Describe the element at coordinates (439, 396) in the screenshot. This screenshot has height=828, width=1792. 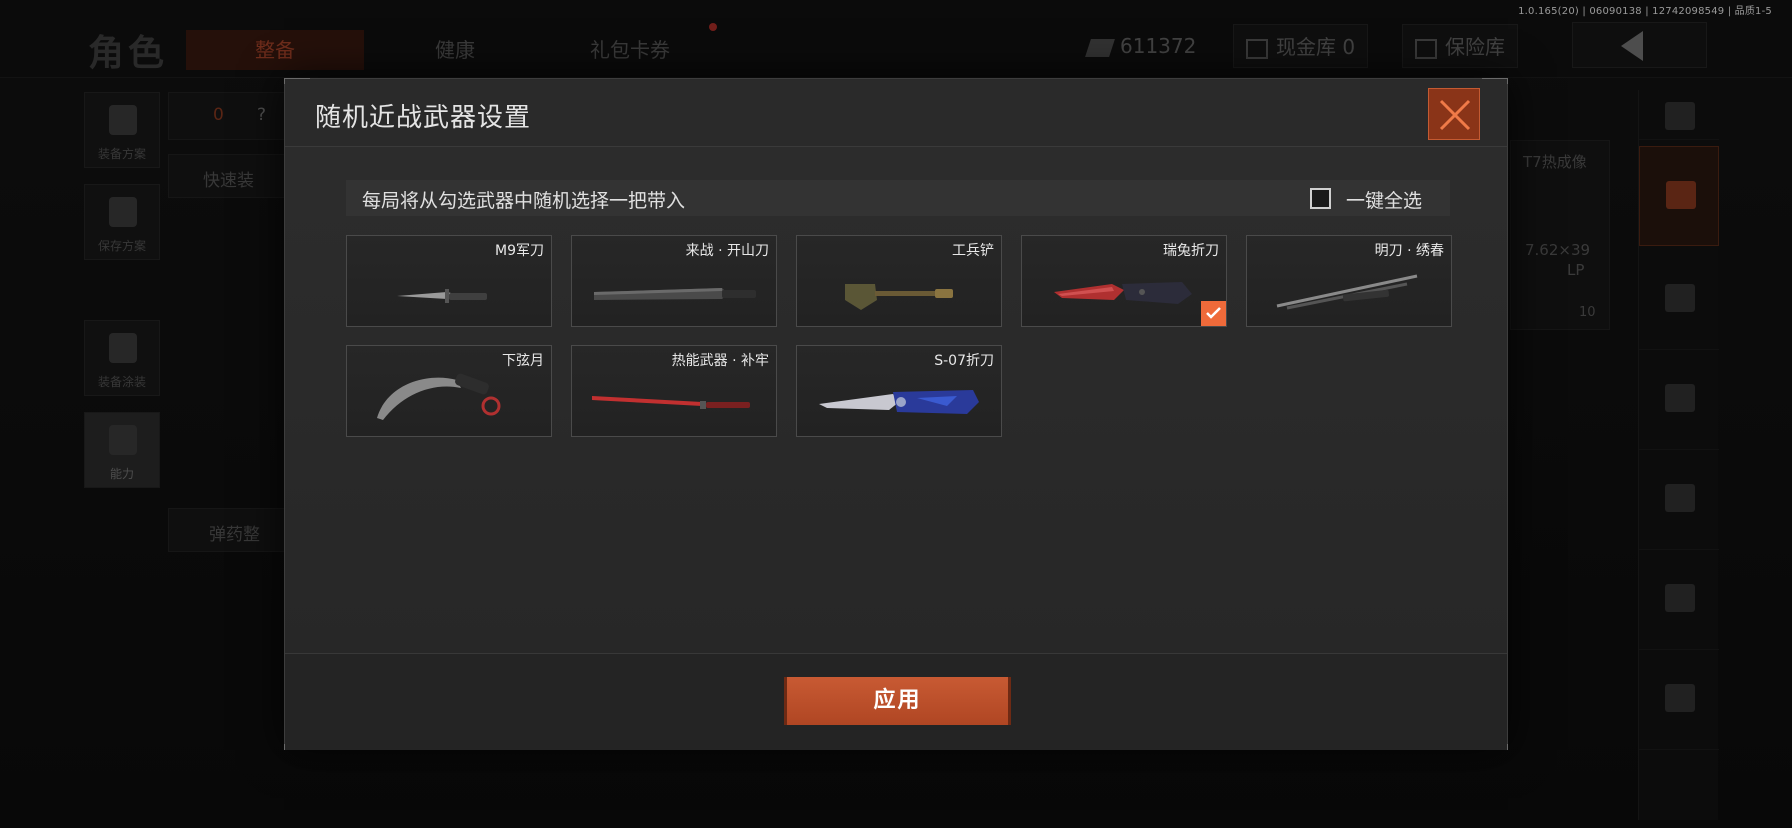
I see `karambit-icon` at that location.